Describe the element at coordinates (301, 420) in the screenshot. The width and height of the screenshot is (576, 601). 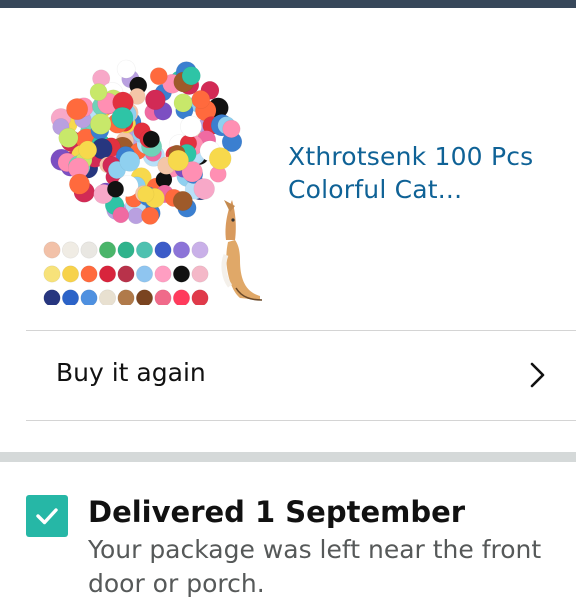
I see `divider` at that location.